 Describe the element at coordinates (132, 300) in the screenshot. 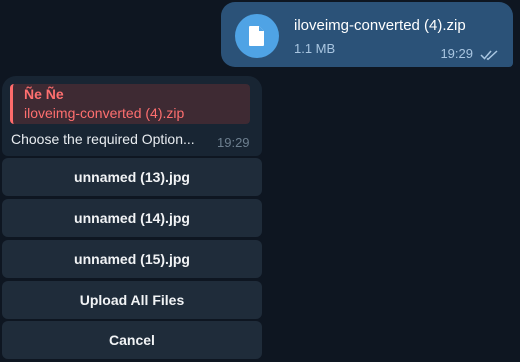

I see `upload-all-files-button: Upload All Files` at that location.